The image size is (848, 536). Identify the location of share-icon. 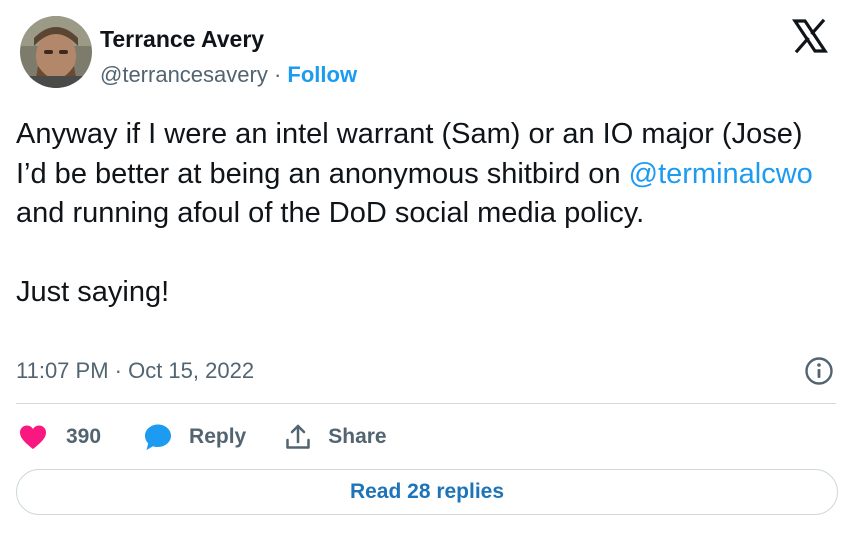
(298, 437).